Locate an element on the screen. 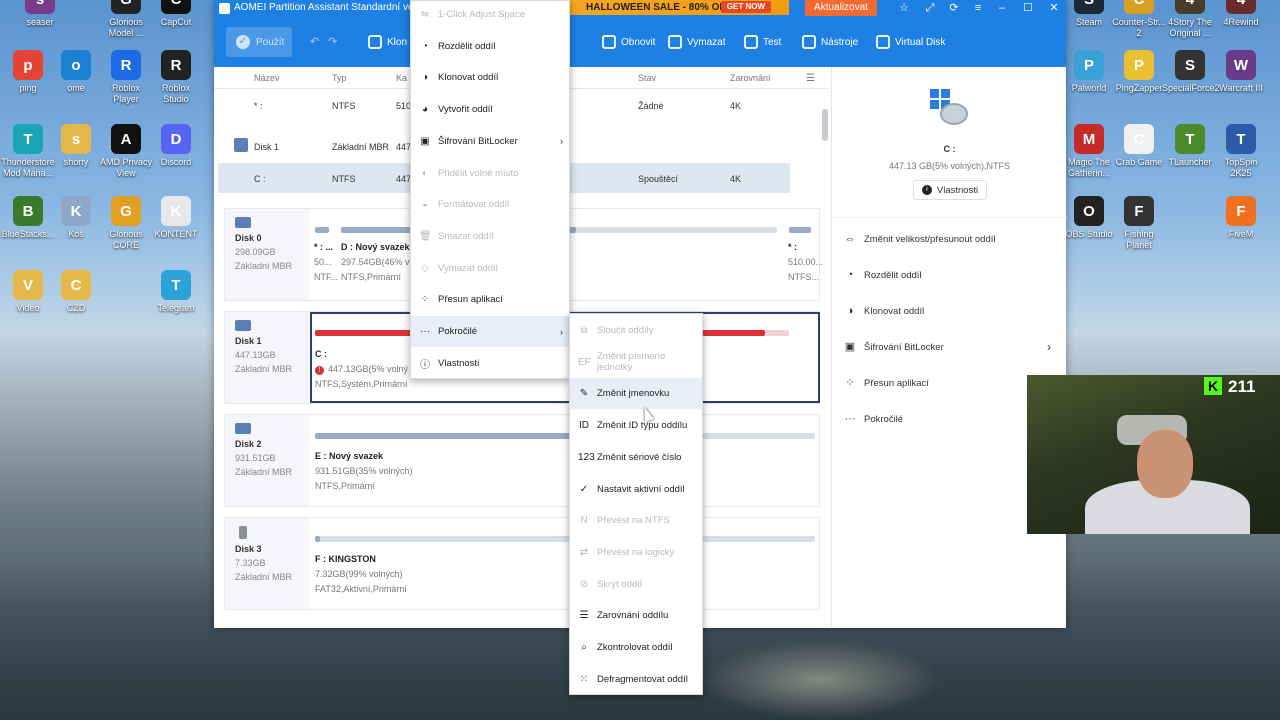  desktop-icon: G Glorious CORE is located at coordinates (126, 223).